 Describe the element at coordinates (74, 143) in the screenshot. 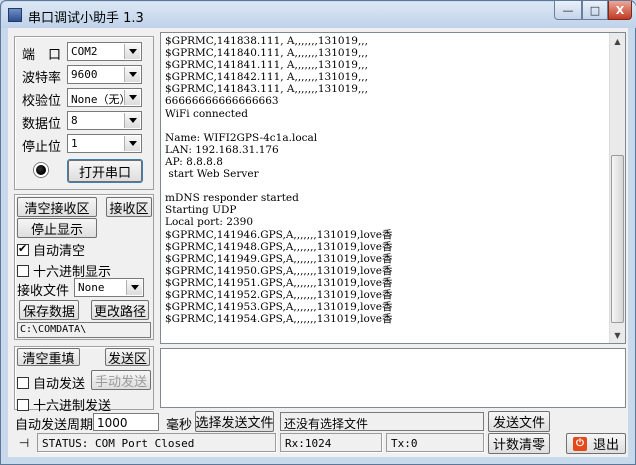

I see `stopbits-value: 1` at that location.